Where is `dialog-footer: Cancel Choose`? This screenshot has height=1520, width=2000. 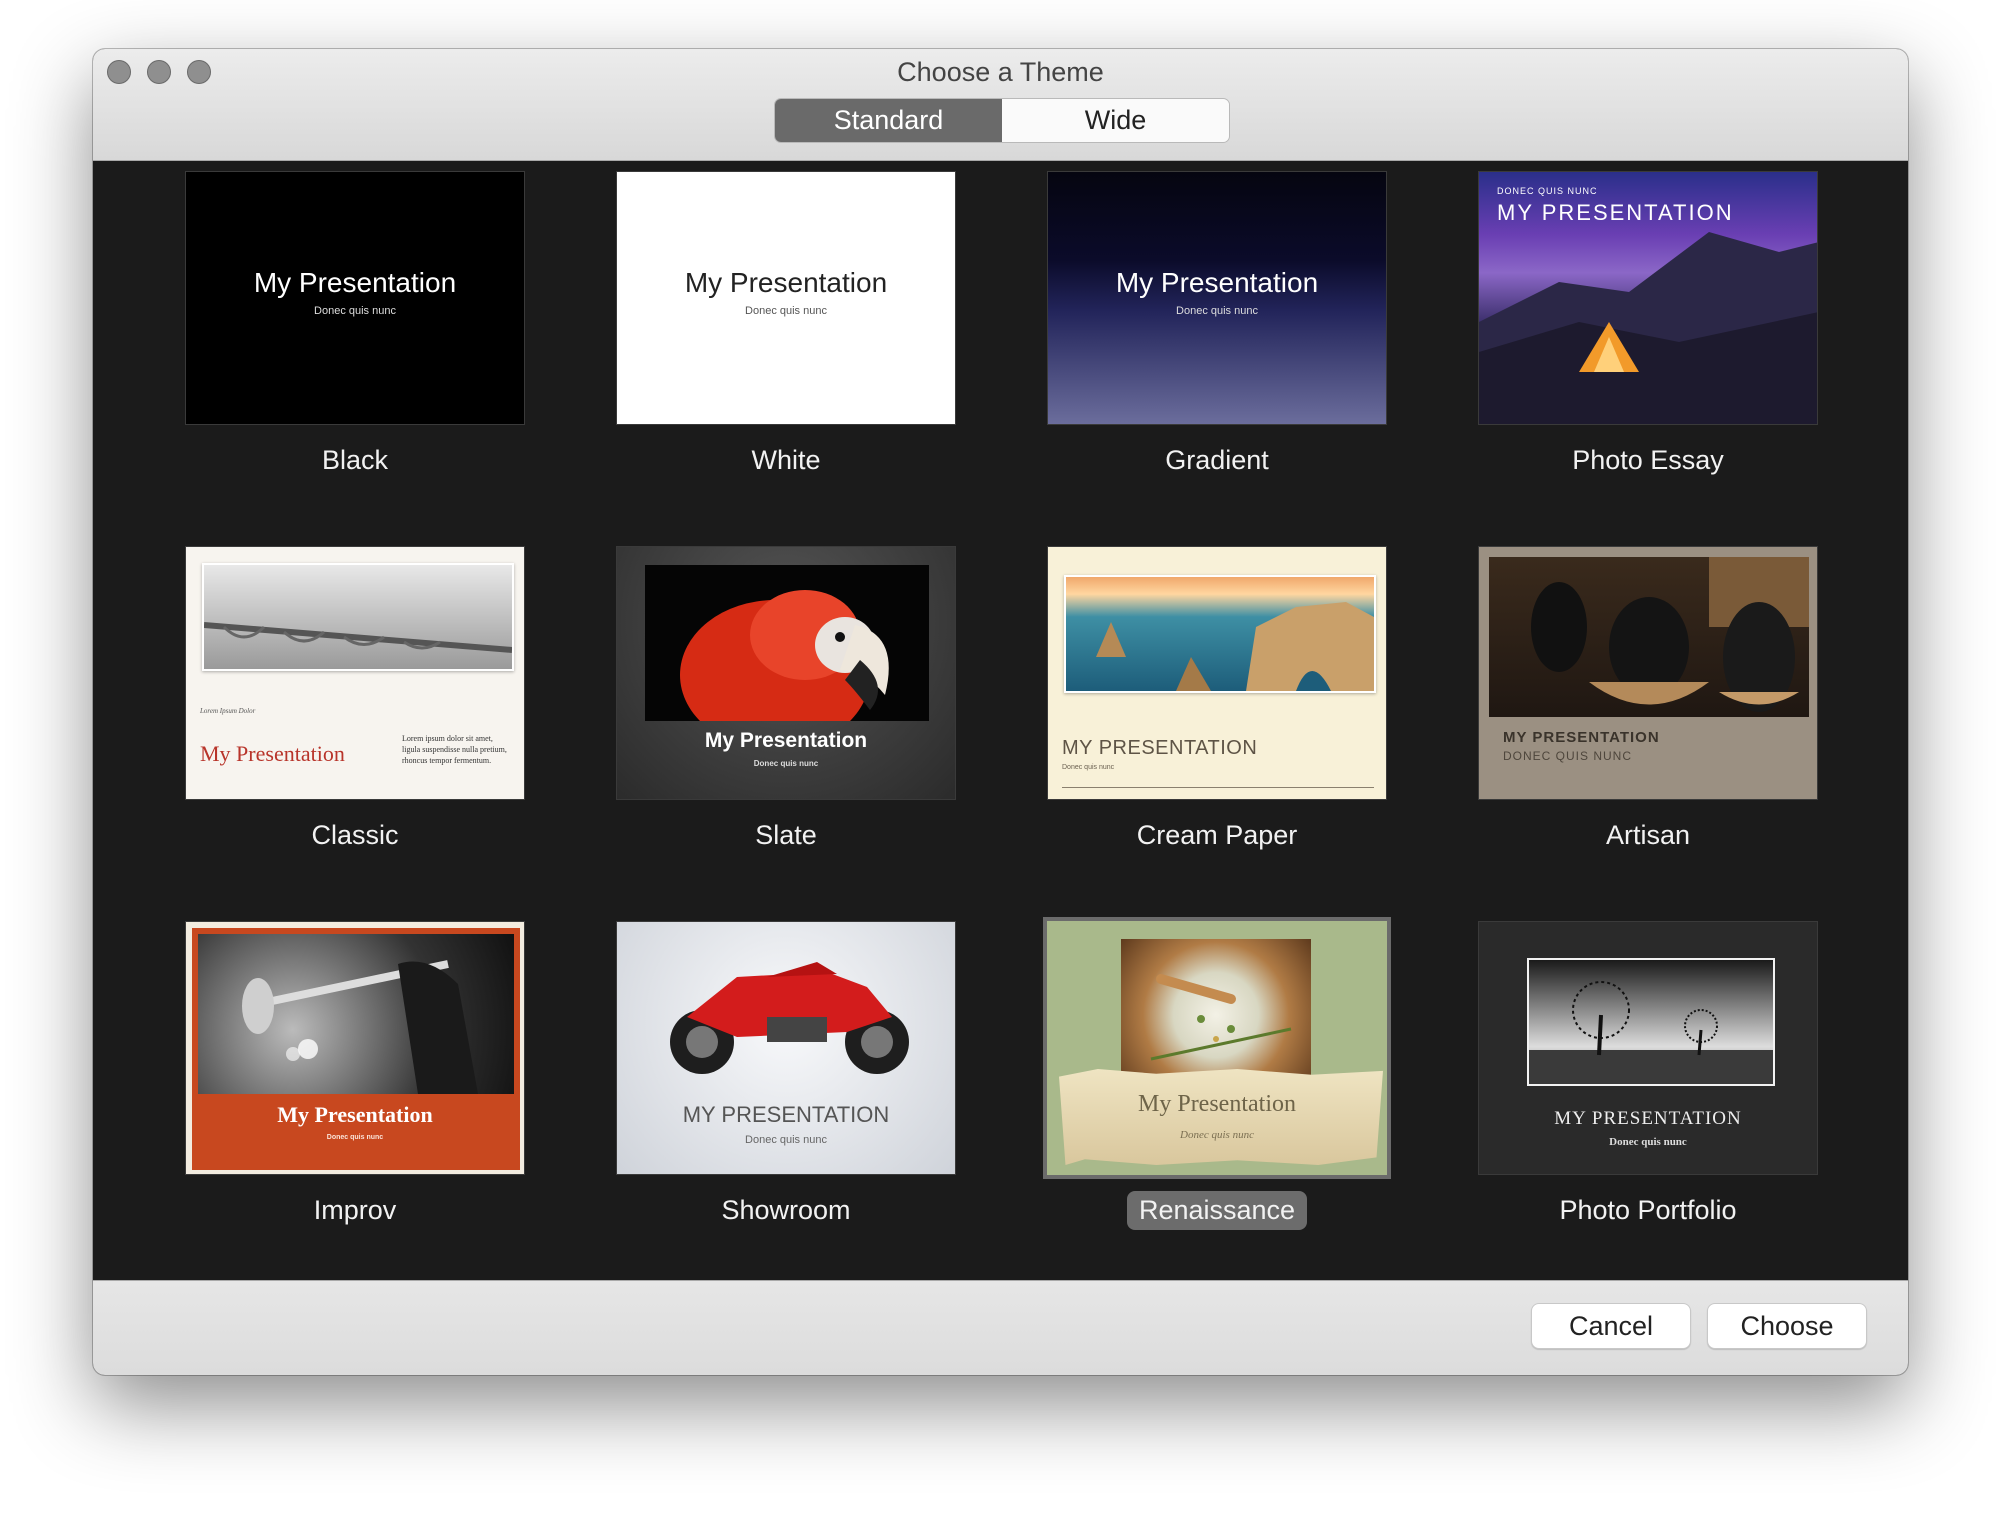 dialog-footer: Cancel Choose is located at coordinates (1000, 1327).